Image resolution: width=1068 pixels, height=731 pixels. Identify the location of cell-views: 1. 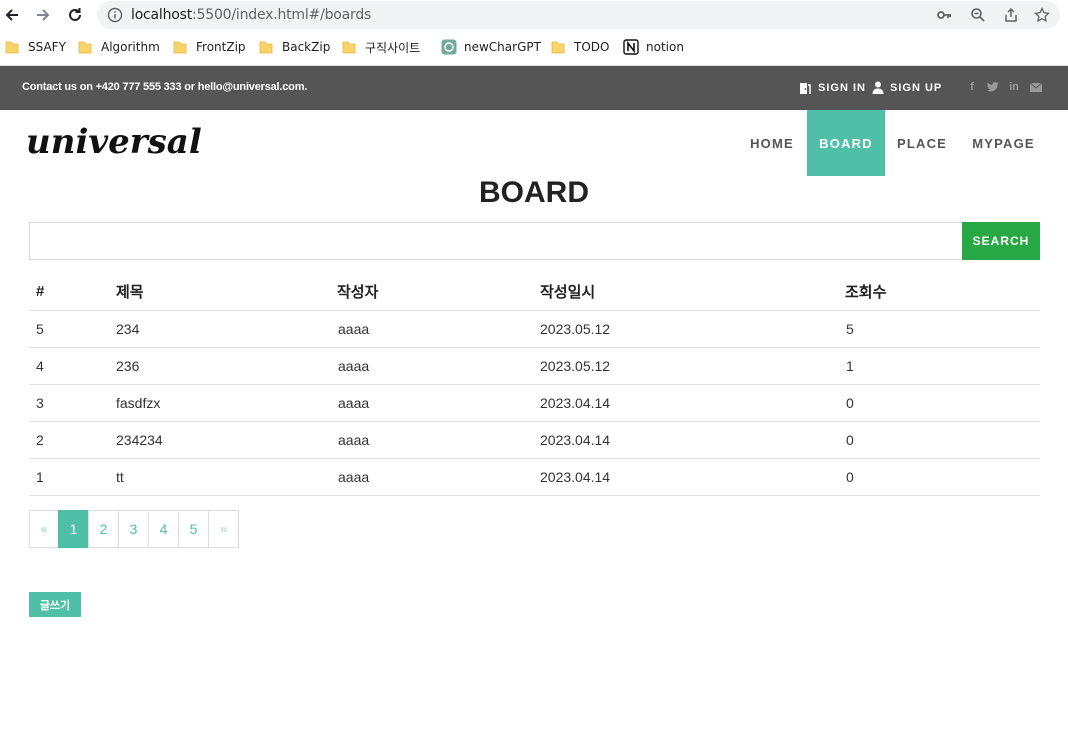
(850, 366).